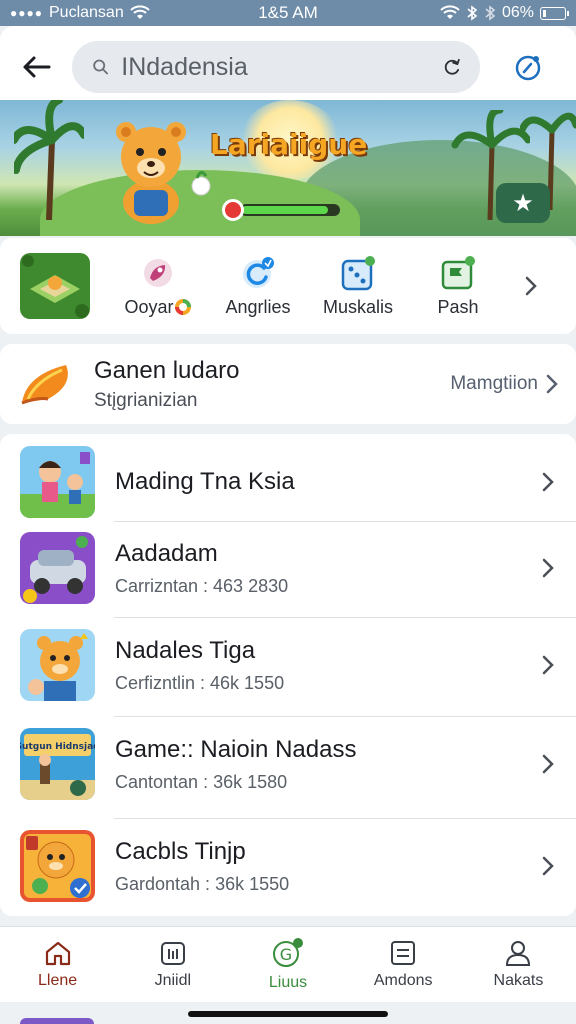  I want to click on bear-mascot-icon, so click(163, 173).